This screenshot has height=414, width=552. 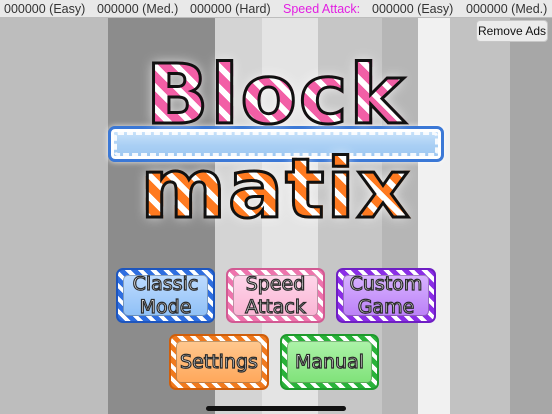 I want to click on classic-mode-button: Classic Mode, so click(x=165, y=295).